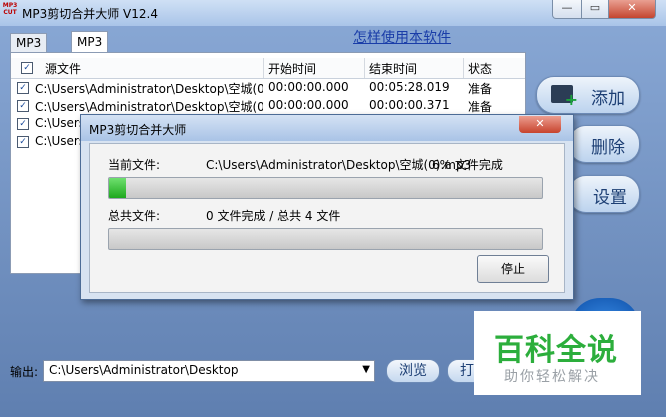 Image resolution: width=666 pixels, height=417 pixels. What do you see at coordinates (567, 9) in the screenshot?
I see `minimize-button: —` at bounding box center [567, 9].